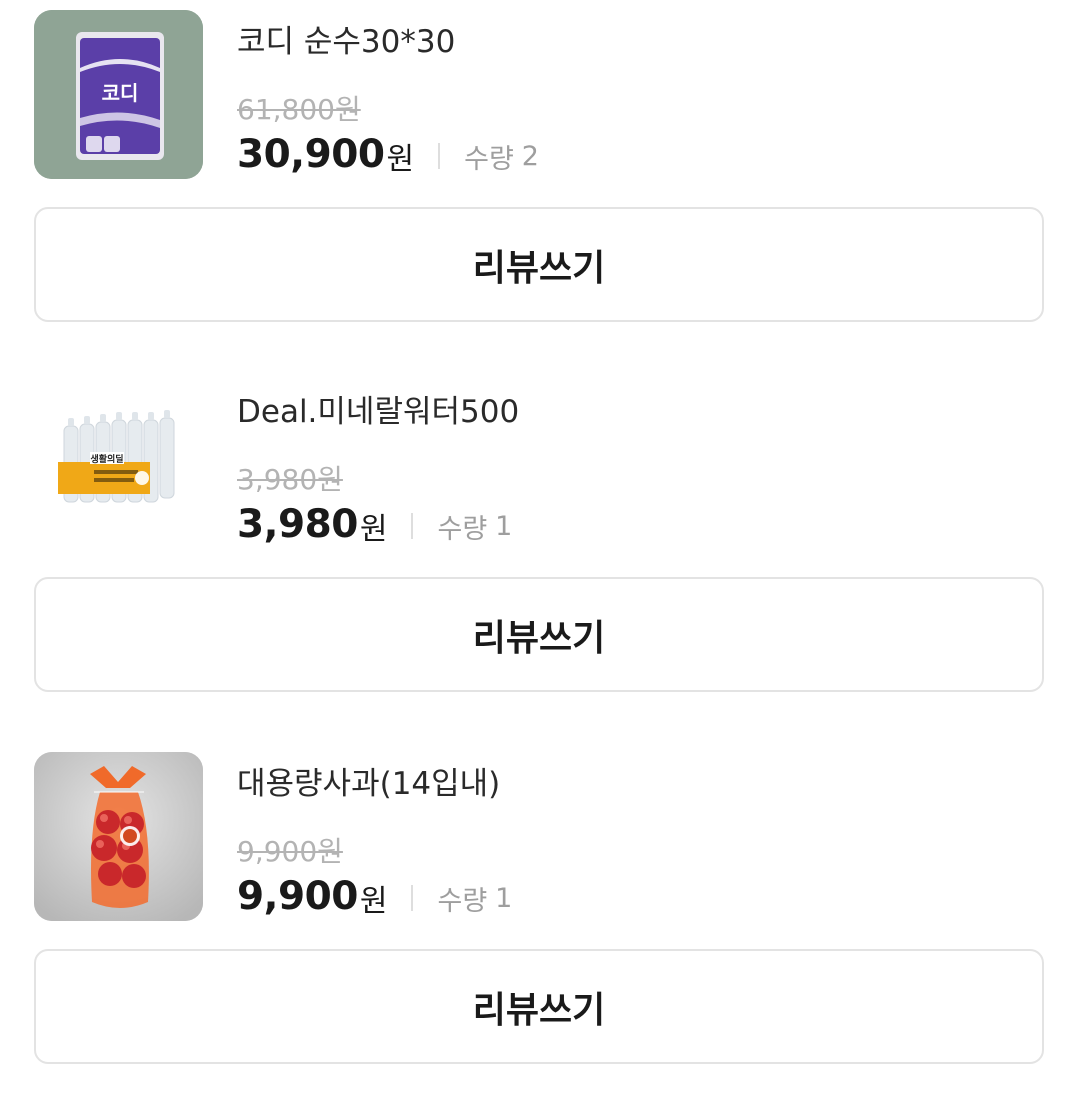  What do you see at coordinates (299, 109) in the screenshot?
I see `original-price: 61,800원` at bounding box center [299, 109].